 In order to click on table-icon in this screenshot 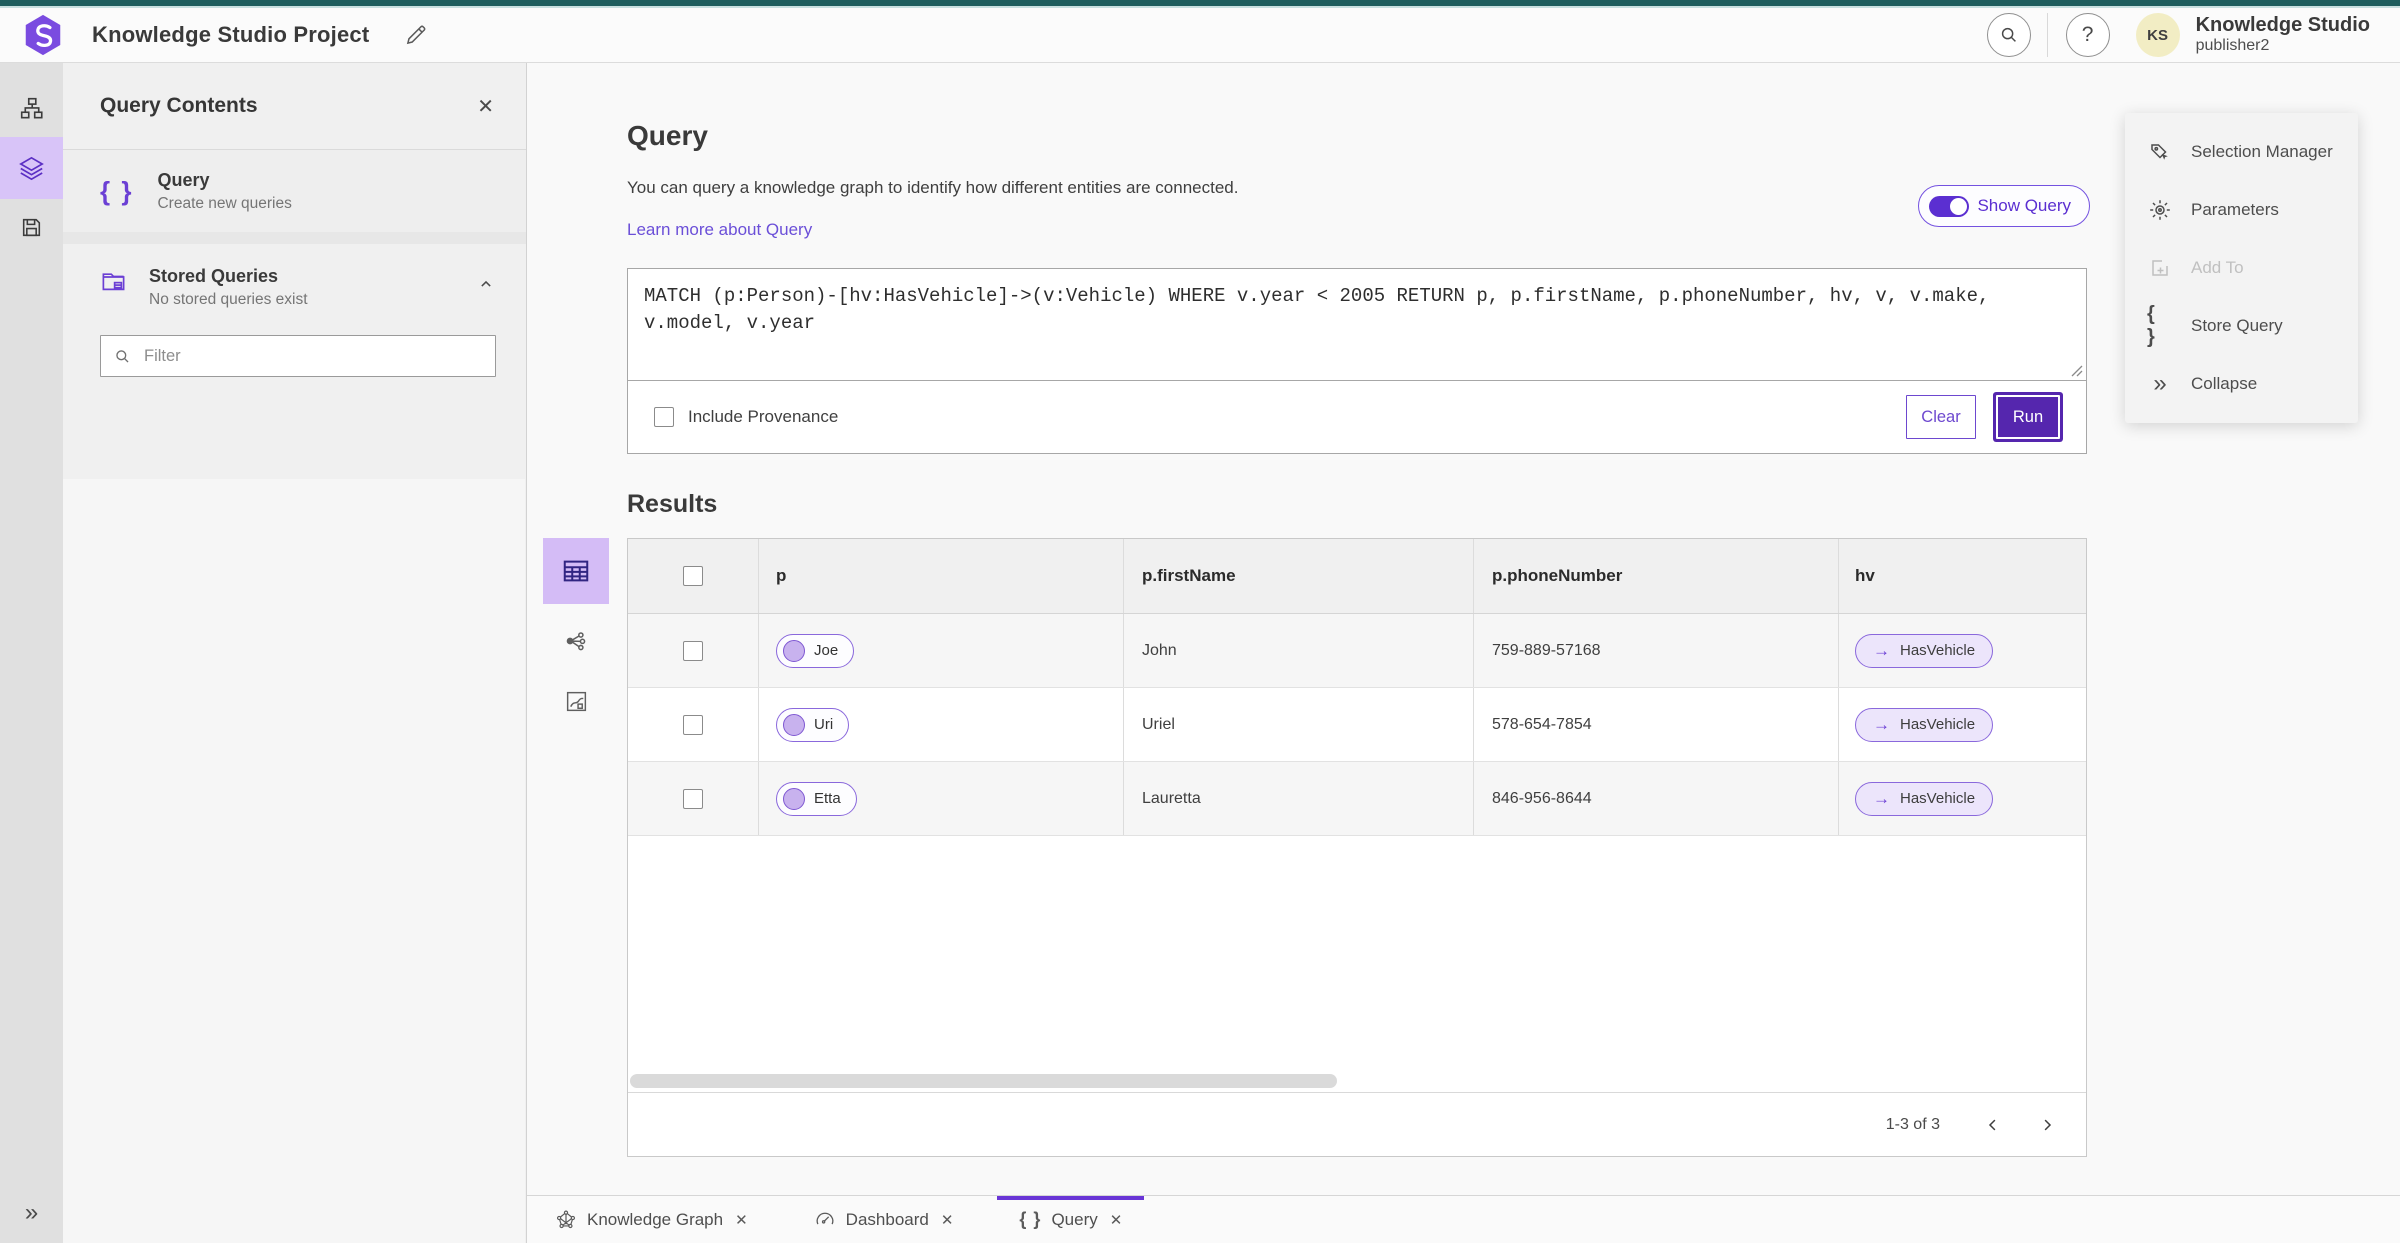, I will do `click(576, 571)`.